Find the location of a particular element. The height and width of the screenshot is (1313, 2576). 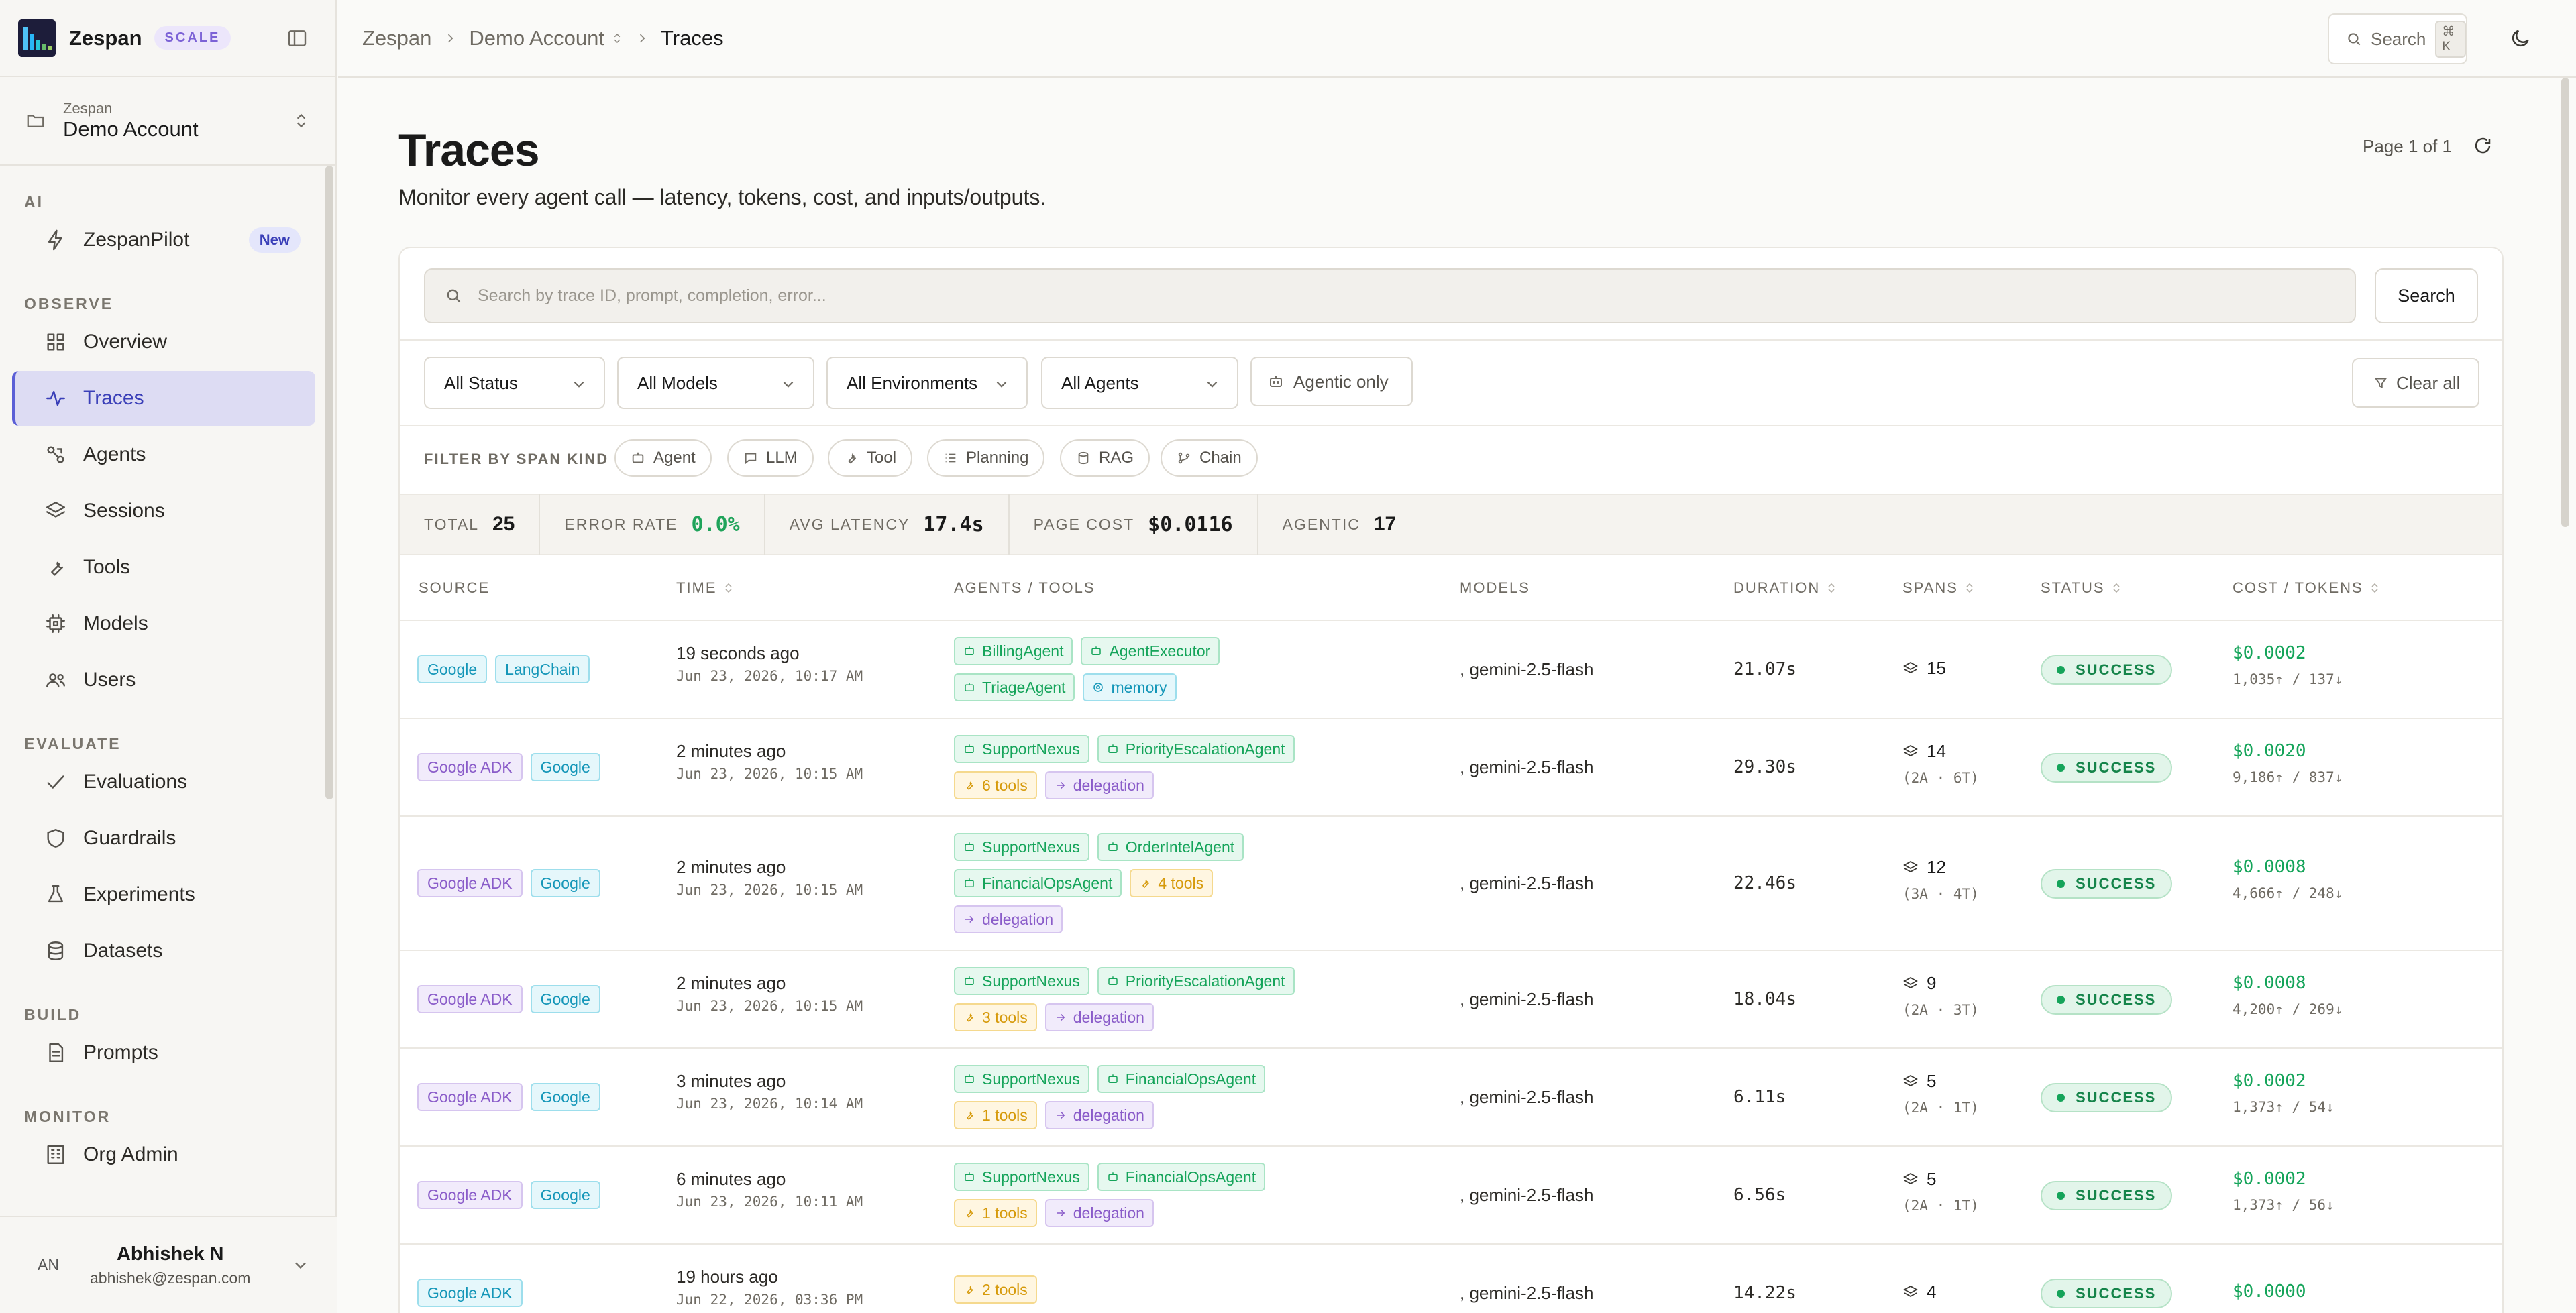

sidebar-collapse-icon is located at coordinates (297, 38).